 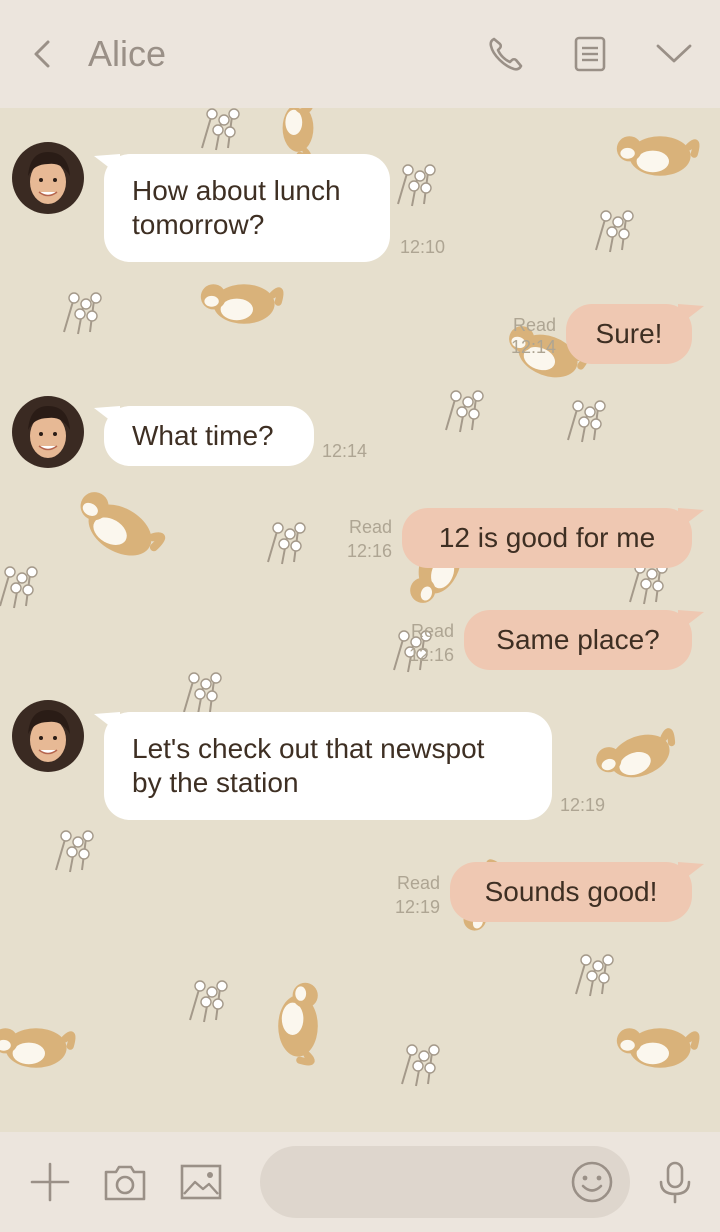 I want to click on microphone-icon, so click(x=675, y=1182).